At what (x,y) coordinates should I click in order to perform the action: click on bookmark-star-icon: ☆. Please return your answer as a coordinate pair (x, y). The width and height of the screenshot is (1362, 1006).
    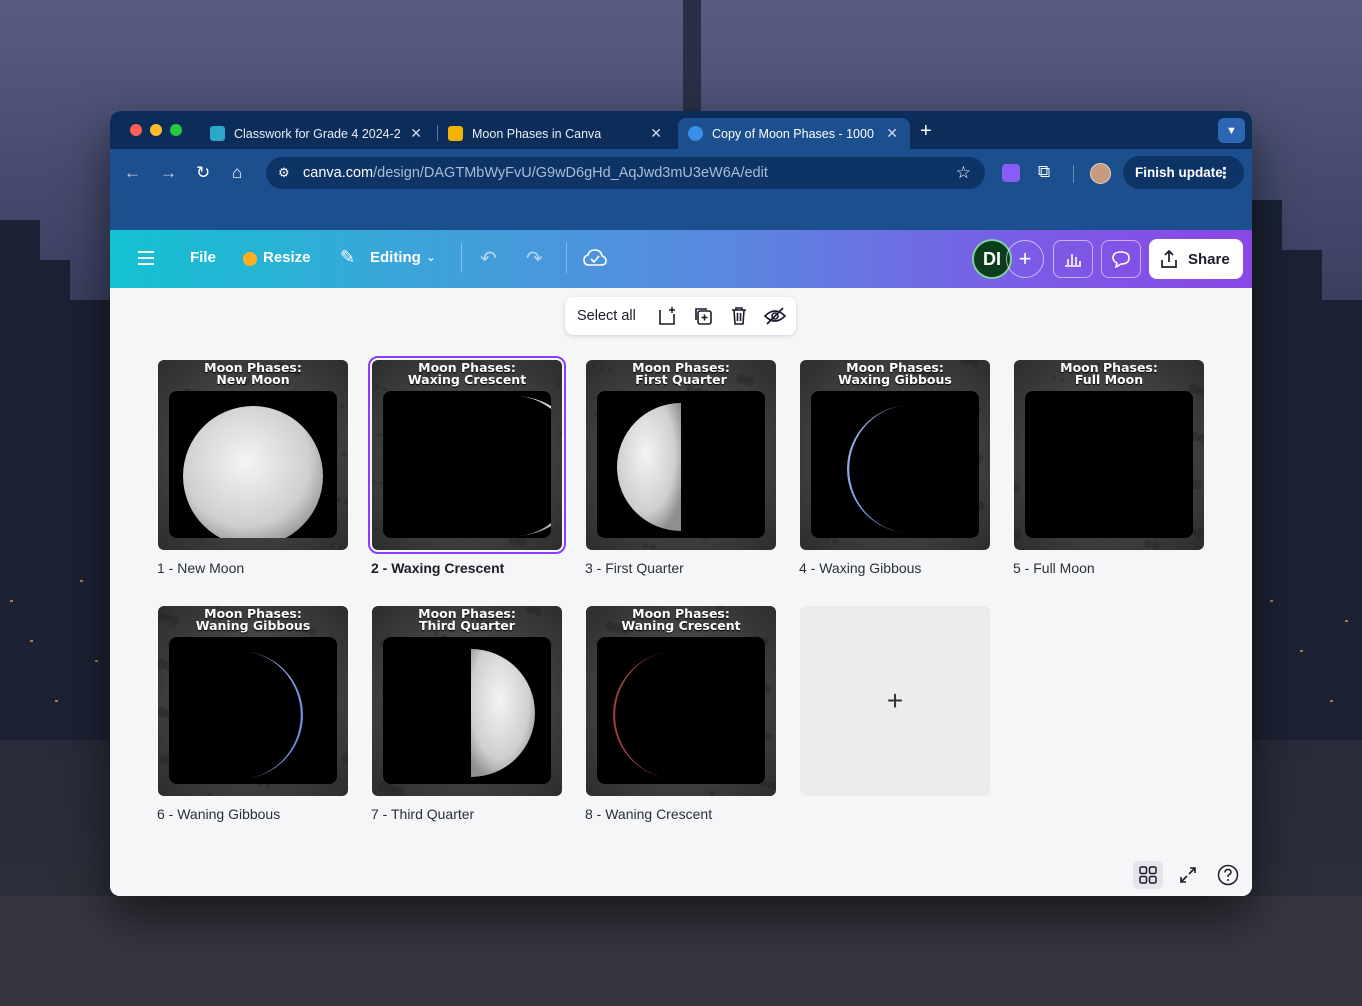
    Looking at the image, I should click on (963, 173).